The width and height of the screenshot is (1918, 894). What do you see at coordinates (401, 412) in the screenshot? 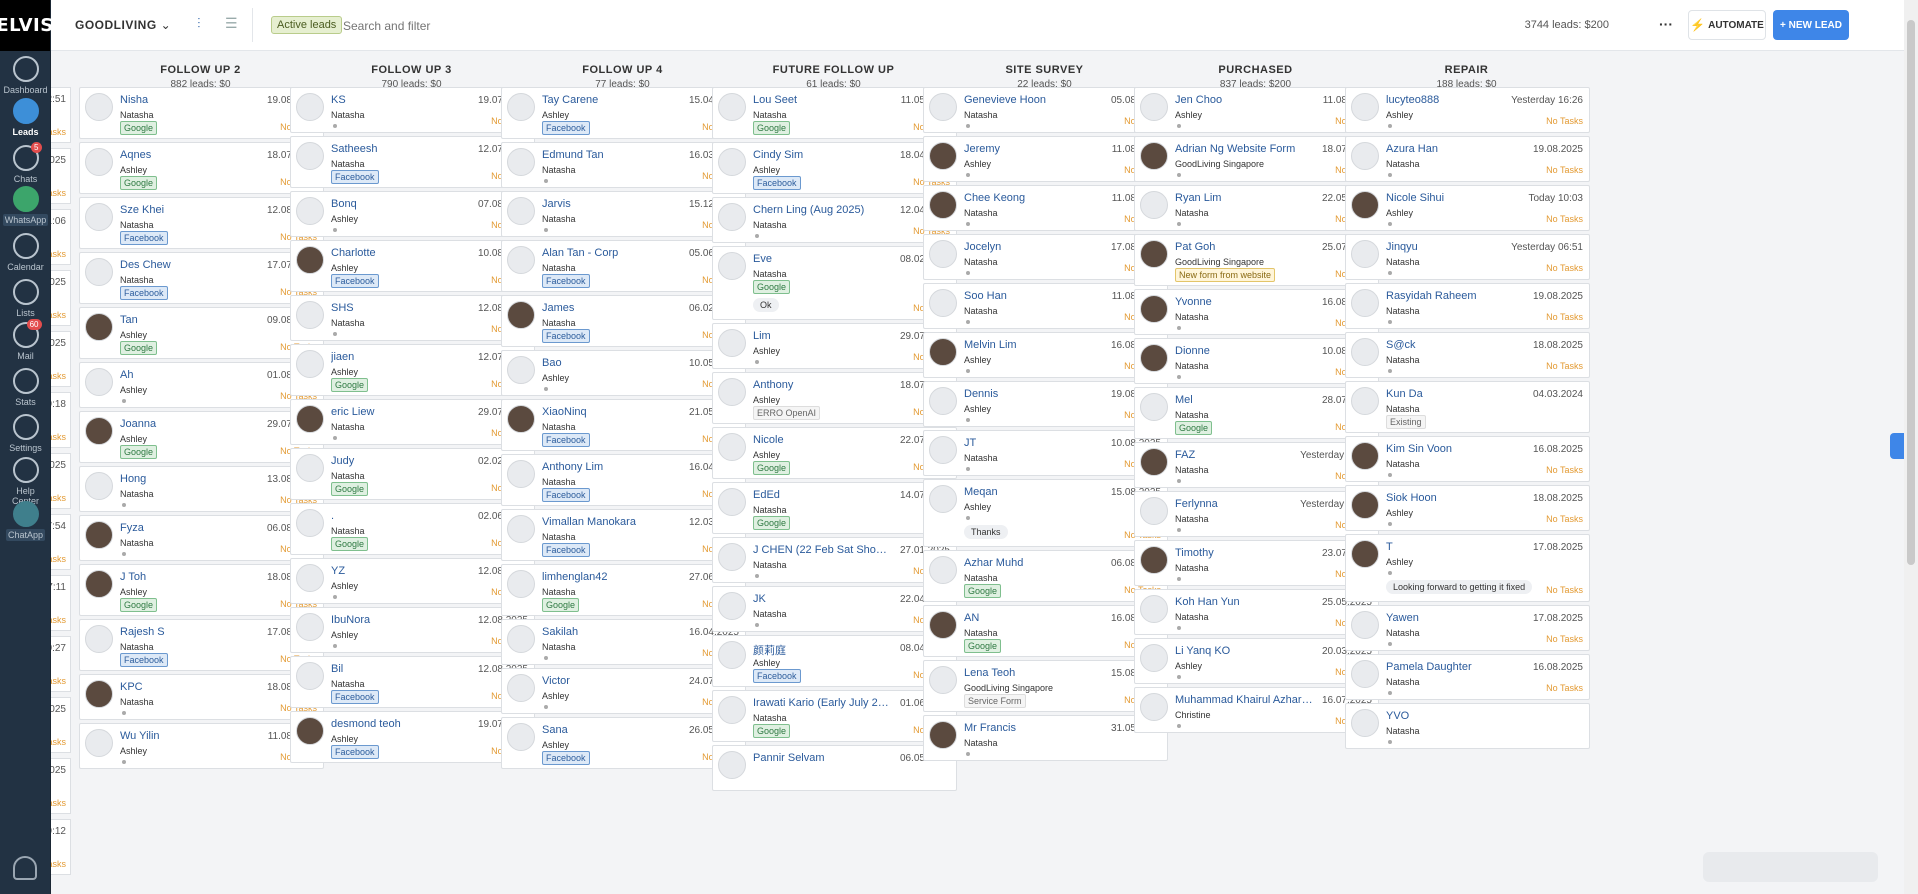
I see `lead-name: eric Liew` at bounding box center [401, 412].